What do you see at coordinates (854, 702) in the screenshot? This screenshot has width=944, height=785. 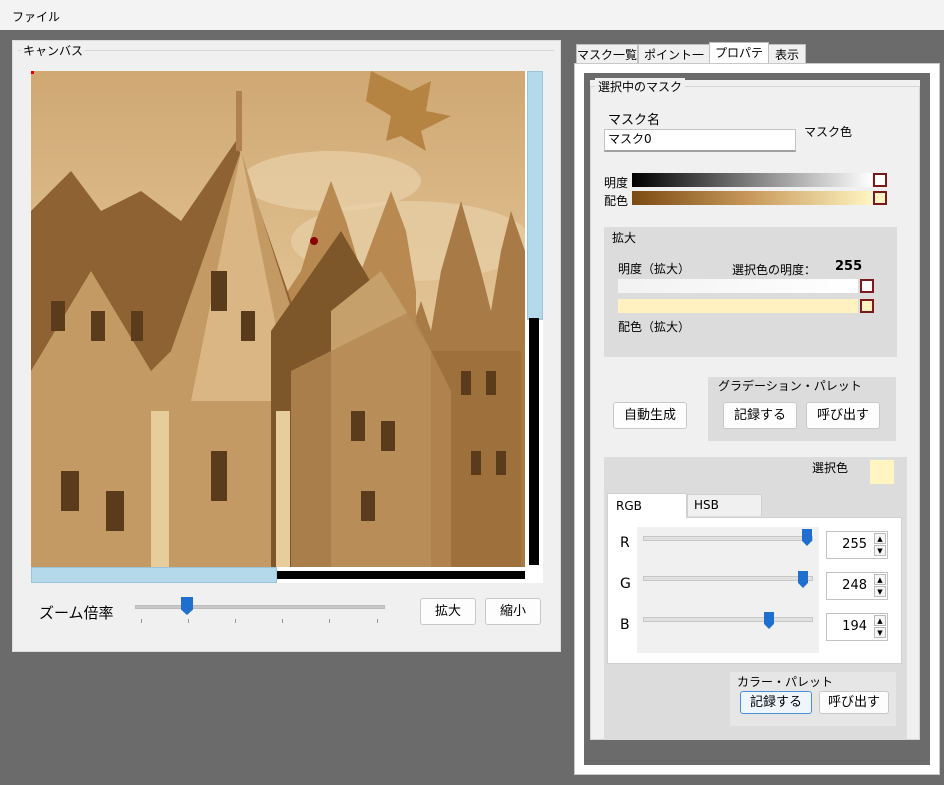 I see `color-load-button: 呼び出す` at bounding box center [854, 702].